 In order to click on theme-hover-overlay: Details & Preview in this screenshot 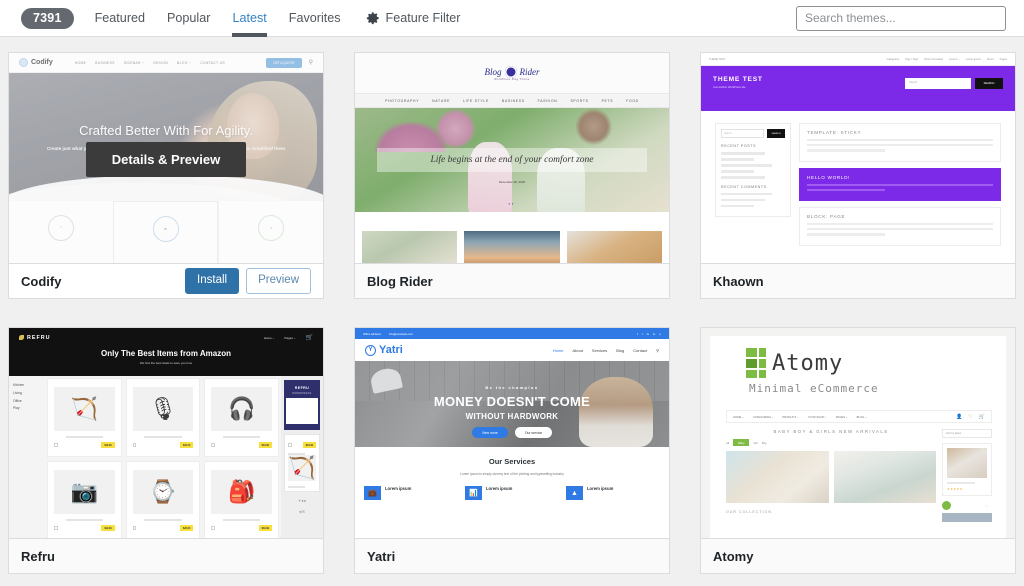, I will do `click(166, 159)`.